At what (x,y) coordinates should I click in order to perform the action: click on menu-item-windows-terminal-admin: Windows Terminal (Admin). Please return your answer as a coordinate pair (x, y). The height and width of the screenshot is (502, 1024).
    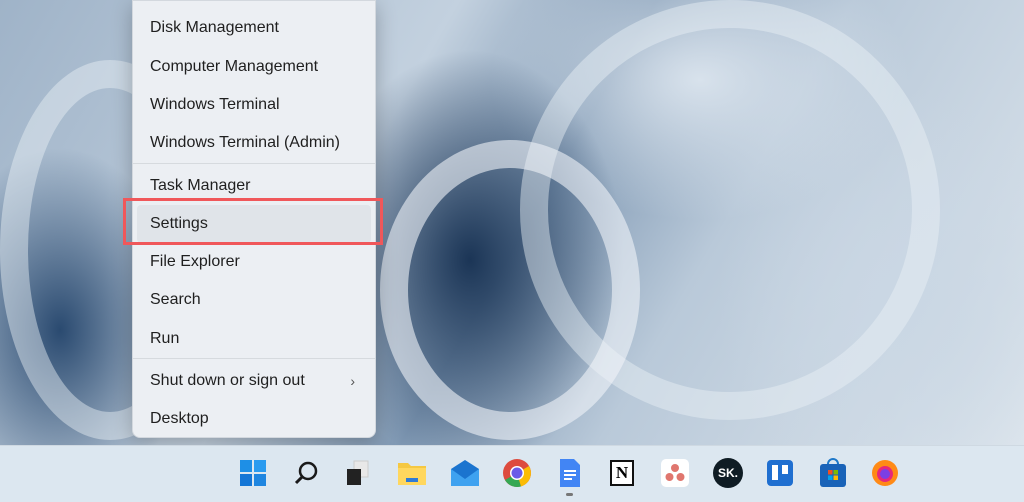
    Looking at the image, I should click on (254, 143).